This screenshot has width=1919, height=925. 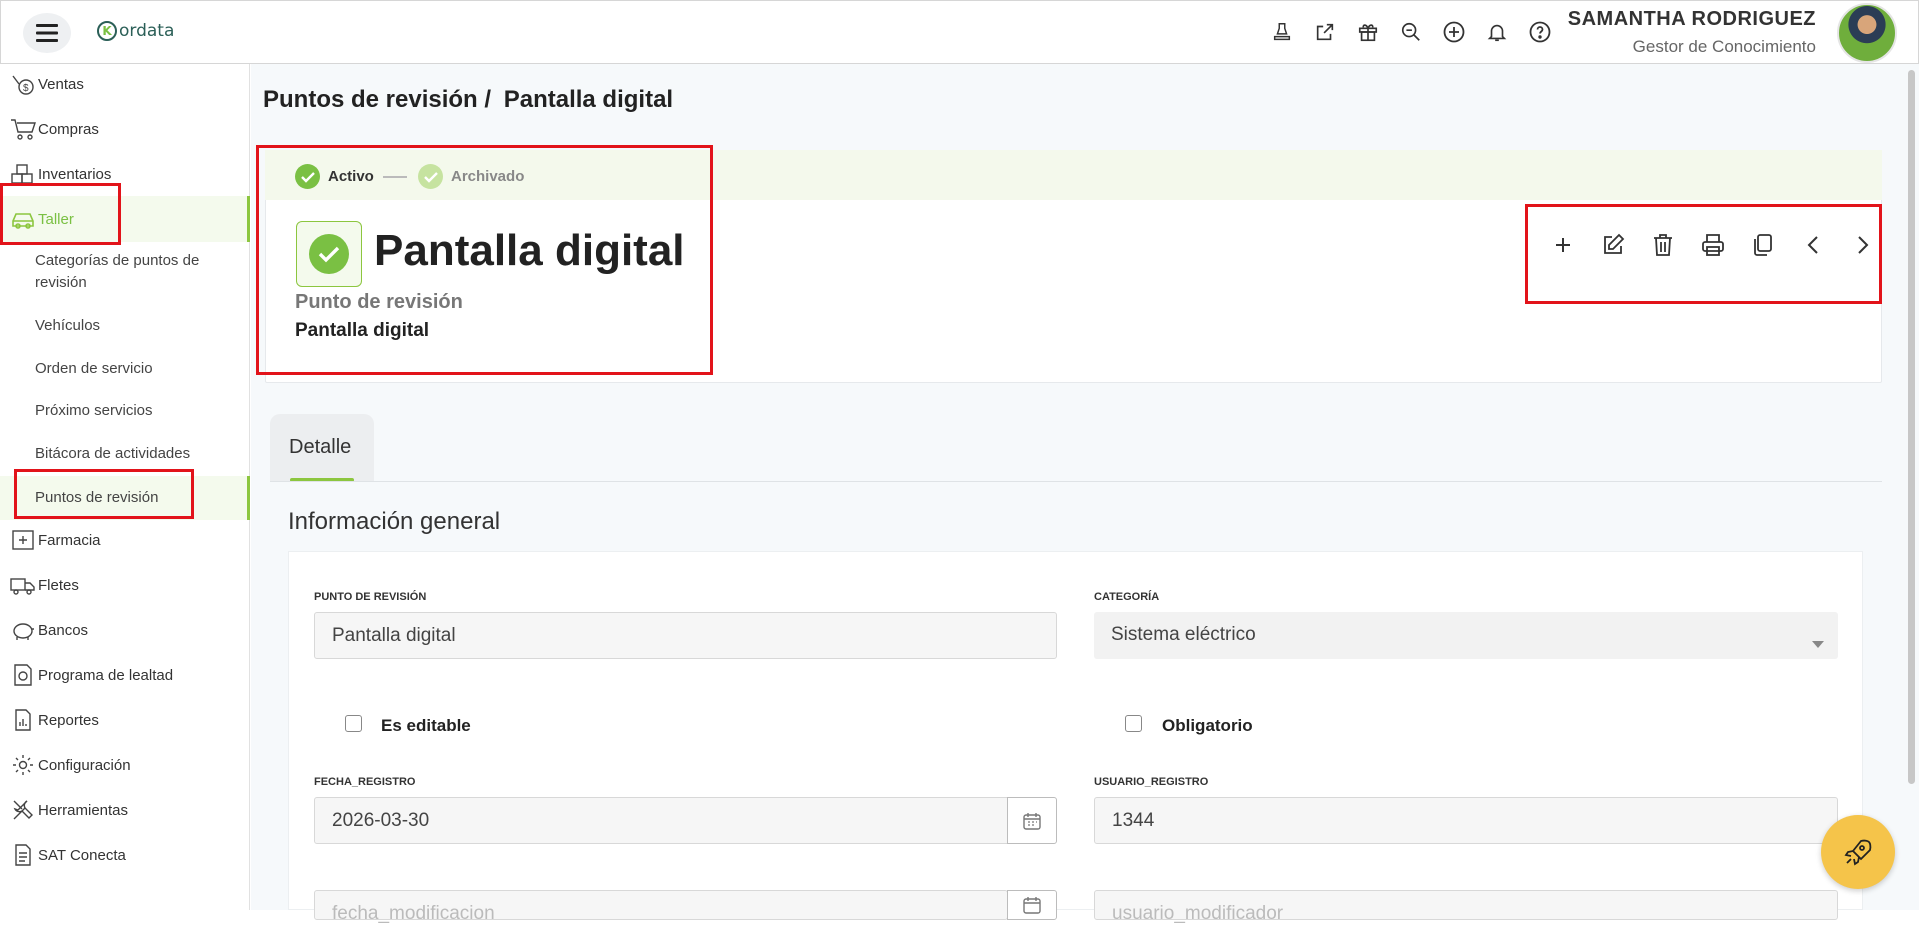 What do you see at coordinates (107, 31) in the screenshot?
I see `logo-mark-icon: K` at bounding box center [107, 31].